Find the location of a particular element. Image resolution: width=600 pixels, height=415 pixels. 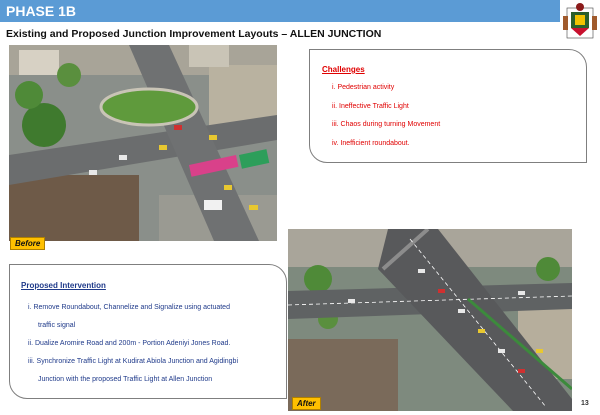

page-number: 13 is located at coordinates (585, 403).